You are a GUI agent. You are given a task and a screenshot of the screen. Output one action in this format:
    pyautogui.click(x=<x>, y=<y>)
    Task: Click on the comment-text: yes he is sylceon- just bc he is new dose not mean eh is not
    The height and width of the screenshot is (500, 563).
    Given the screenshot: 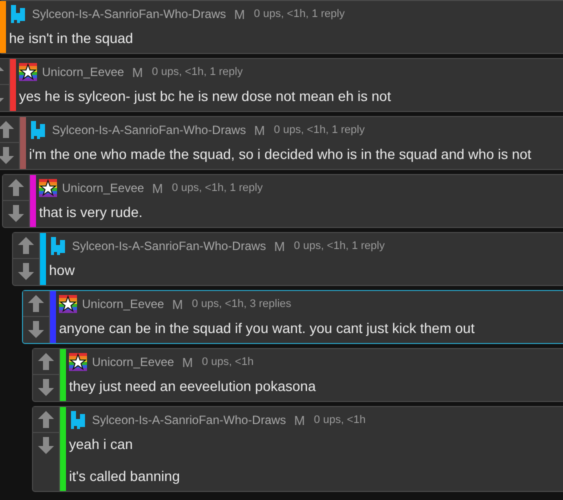 What is the action you would take?
    pyautogui.click(x=205, y=96)
    